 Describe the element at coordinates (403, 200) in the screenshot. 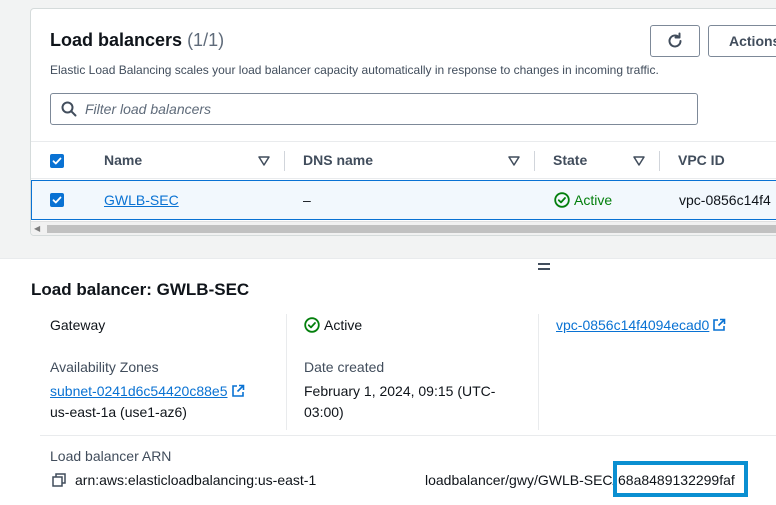

I see `table-row: GWLB-SEC – Active vpc-0856c14f4` at that location.